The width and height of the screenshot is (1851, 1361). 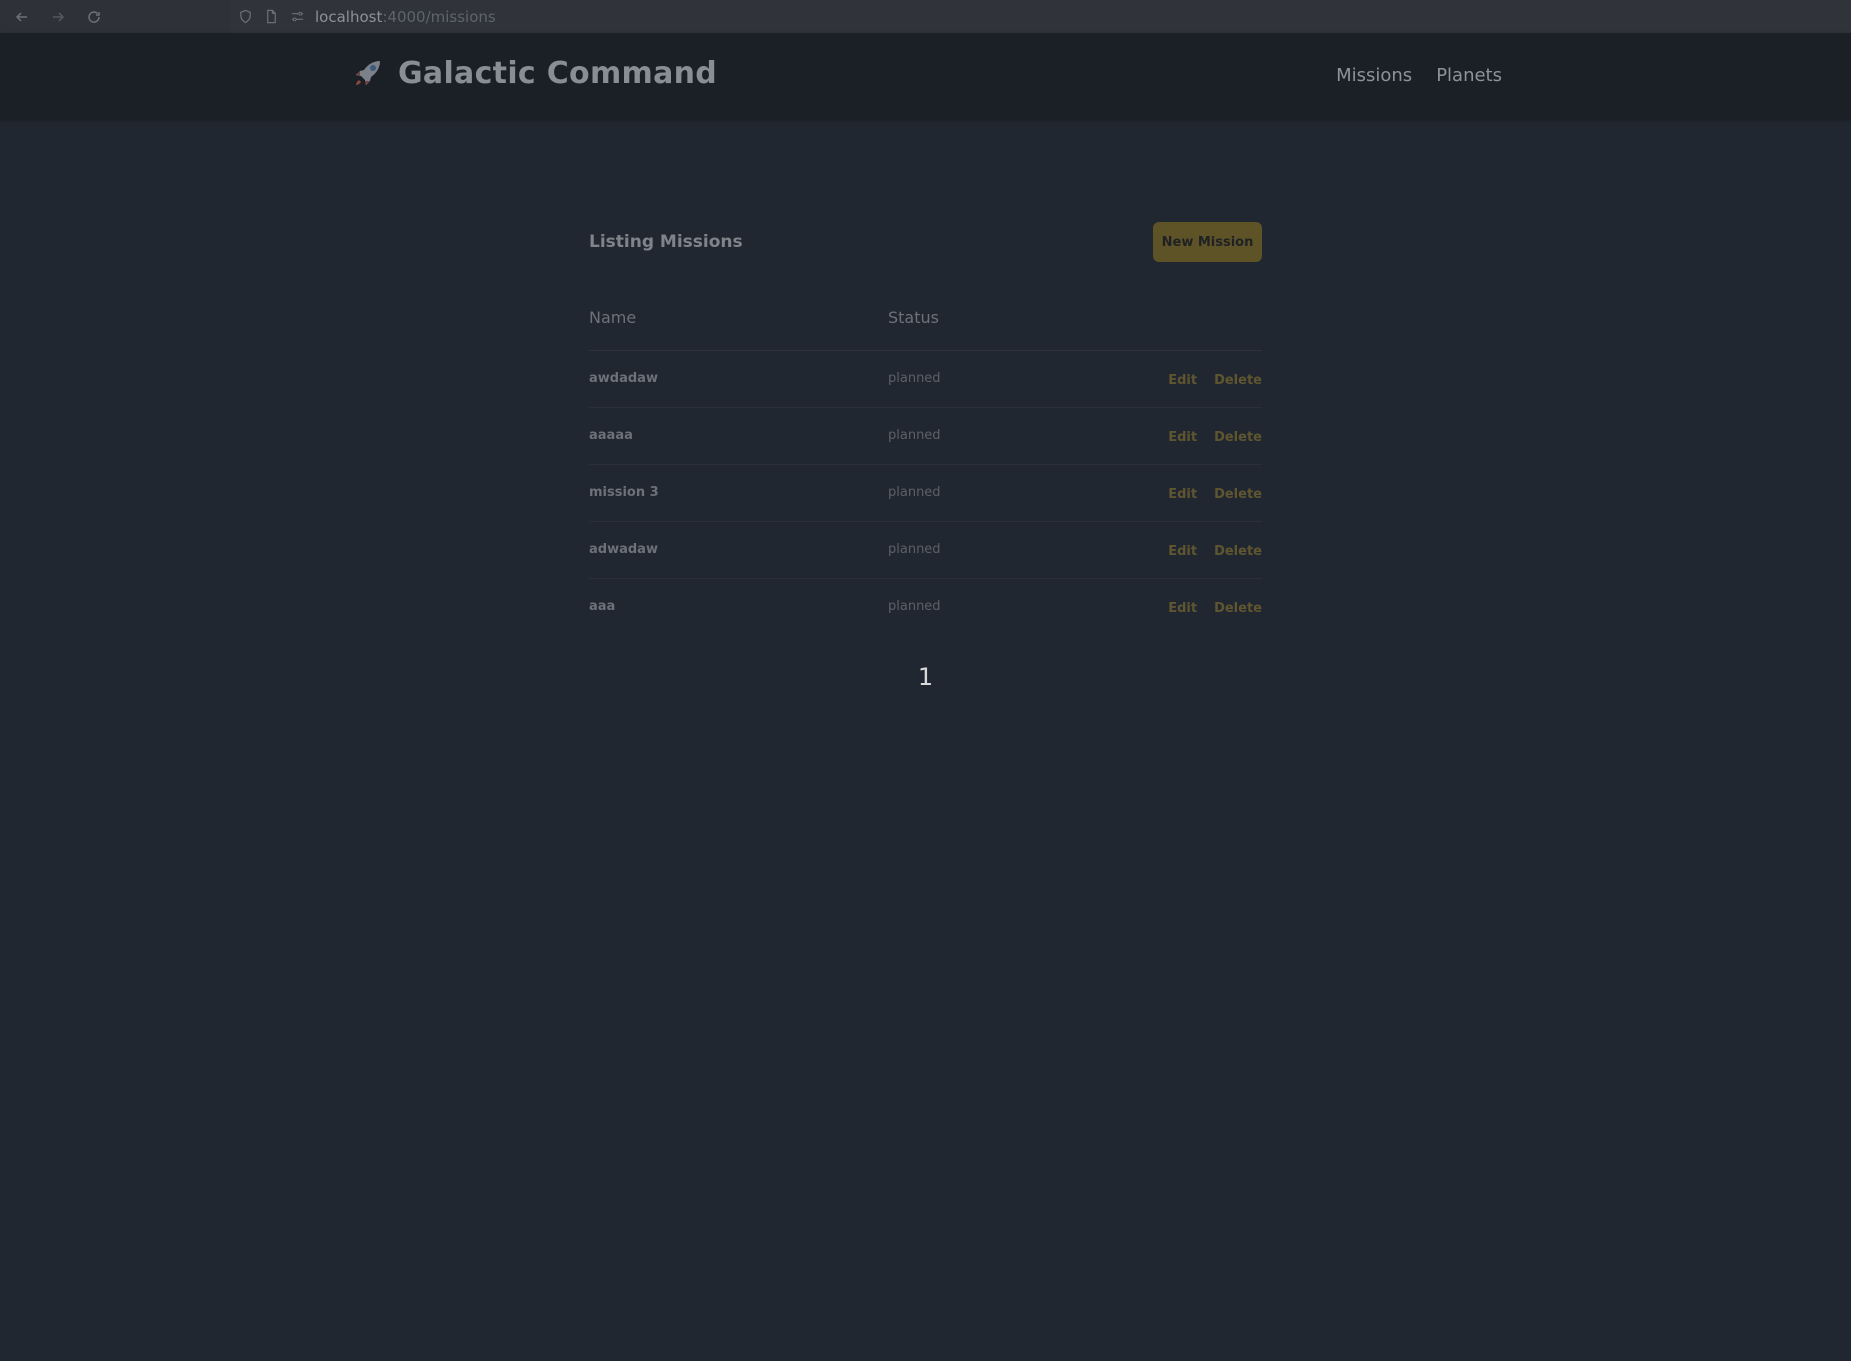 I want to click on url-path: :4000/missions, so click(x=439, y=16).